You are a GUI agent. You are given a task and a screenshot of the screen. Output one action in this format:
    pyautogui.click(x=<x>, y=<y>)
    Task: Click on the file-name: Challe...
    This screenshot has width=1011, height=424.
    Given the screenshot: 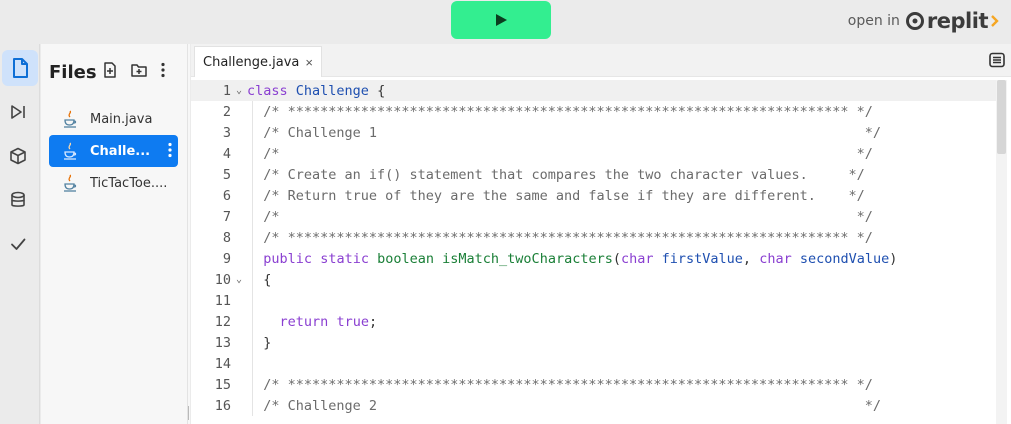 What is the action you would take?
    pyautogui.click(x=120, y=151)
    